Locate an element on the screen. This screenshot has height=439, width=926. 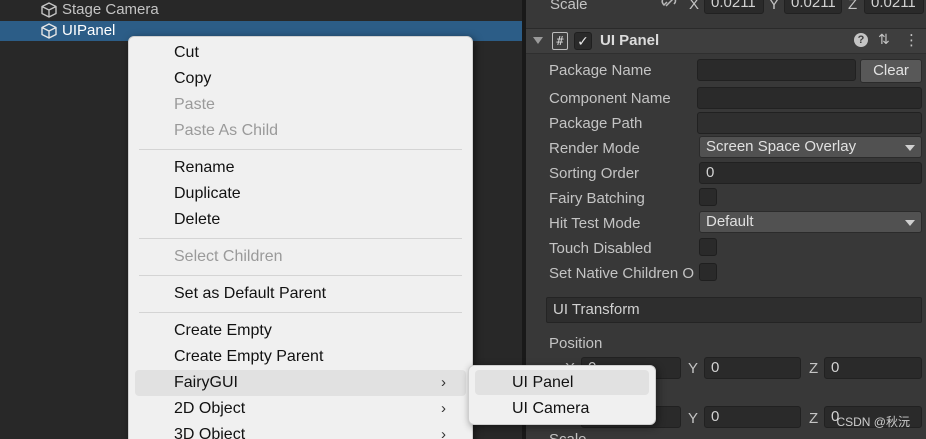
hit-test-mode-label: Hit Test Mode is located at coordinates (595, 223).